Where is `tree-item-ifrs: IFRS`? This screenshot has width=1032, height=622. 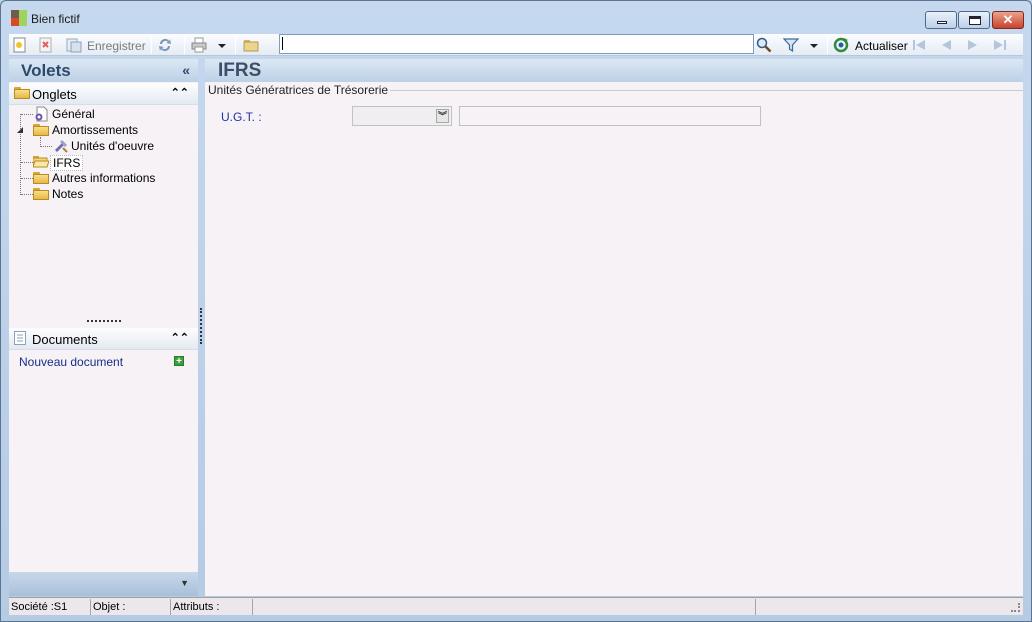
tree-item-ifrs: IFRS is located at coordinates (103, 162).